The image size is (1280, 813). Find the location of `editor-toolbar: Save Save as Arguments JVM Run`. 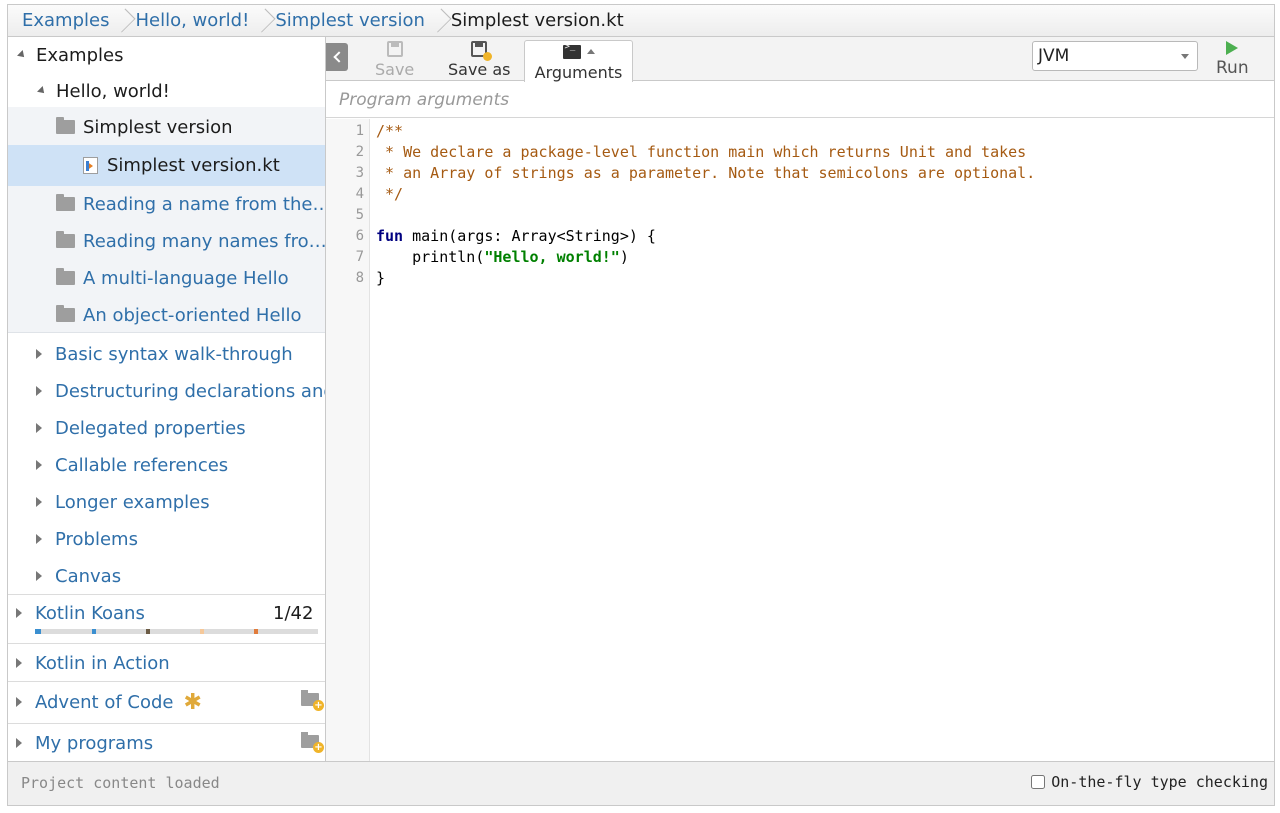

editor-toolbar: Save Save as Arguments JVM Run is located at coordinates (800, 59).